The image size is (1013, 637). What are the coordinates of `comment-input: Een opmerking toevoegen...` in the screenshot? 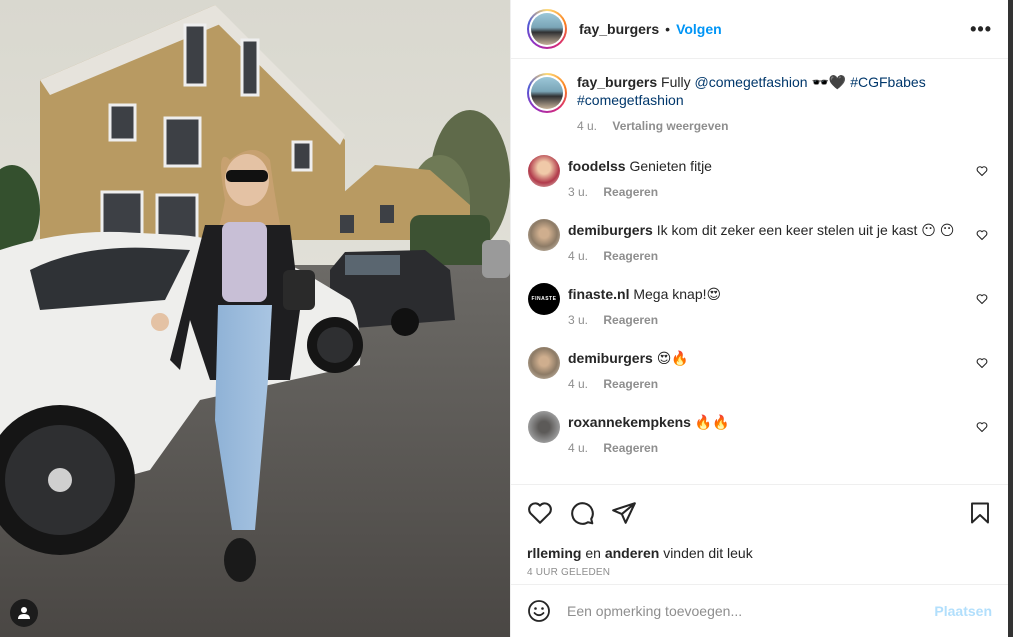 It's located at (750, 611).